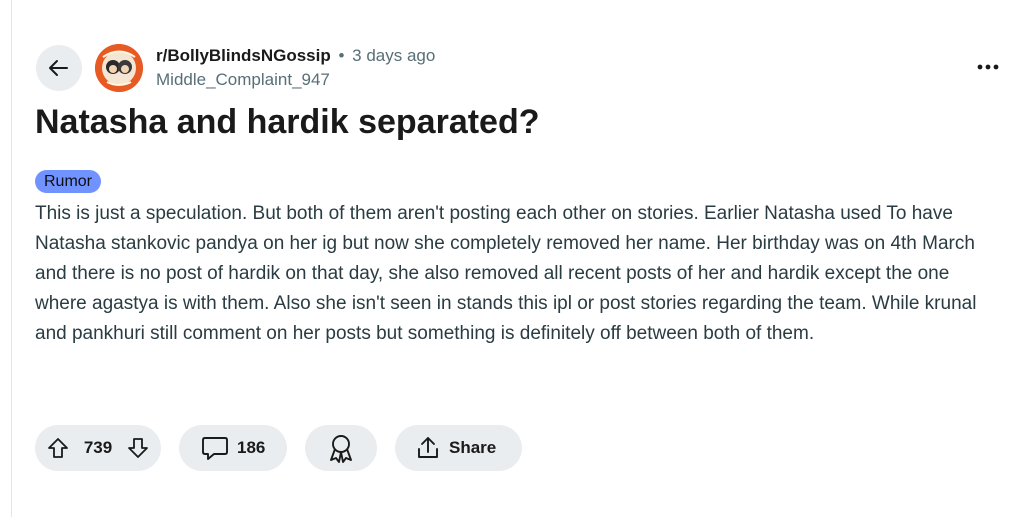 Image resolution: width=1012 pixels, height=517 pixels. Describe the element at coordinates (251, 447) in the screenshot. I see `comment-count: 186` at that location.